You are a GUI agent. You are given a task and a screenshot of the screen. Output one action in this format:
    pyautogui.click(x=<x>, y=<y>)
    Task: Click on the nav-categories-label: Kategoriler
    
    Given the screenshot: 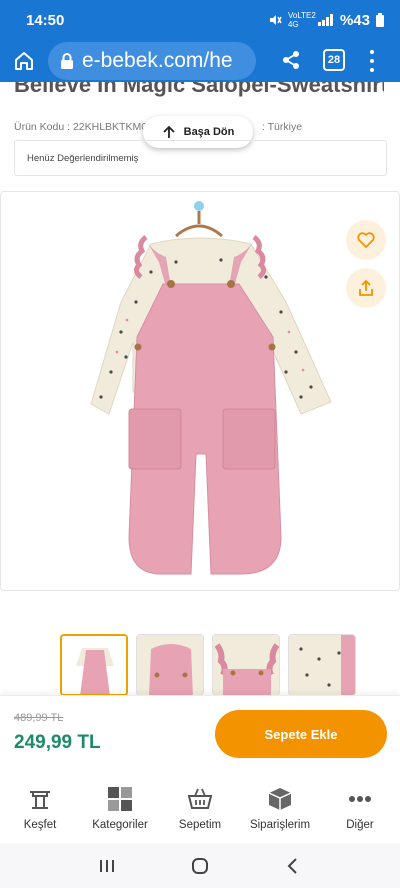 What is the action you would take?
    pyautogui.click(x=120, y=825)
    